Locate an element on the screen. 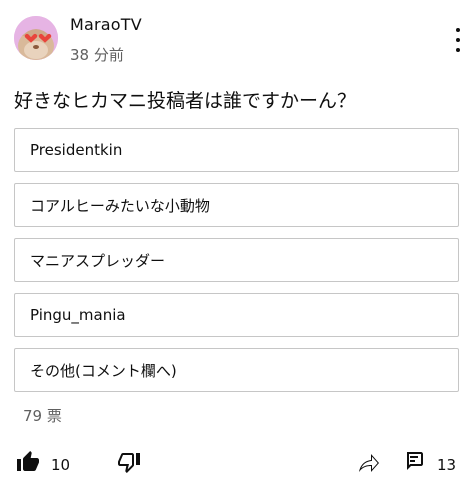 Image resolution: width=474 pixels, height=494 pixels. poll-option: マニアスプレッダー is located at coordinates (236, 260).